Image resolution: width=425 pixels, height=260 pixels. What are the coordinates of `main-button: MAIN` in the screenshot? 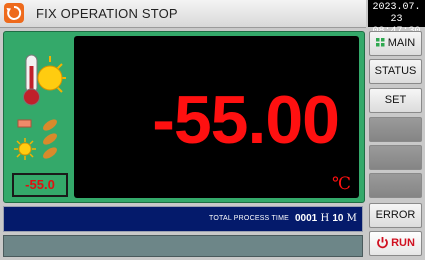 It's located at (395, 43).